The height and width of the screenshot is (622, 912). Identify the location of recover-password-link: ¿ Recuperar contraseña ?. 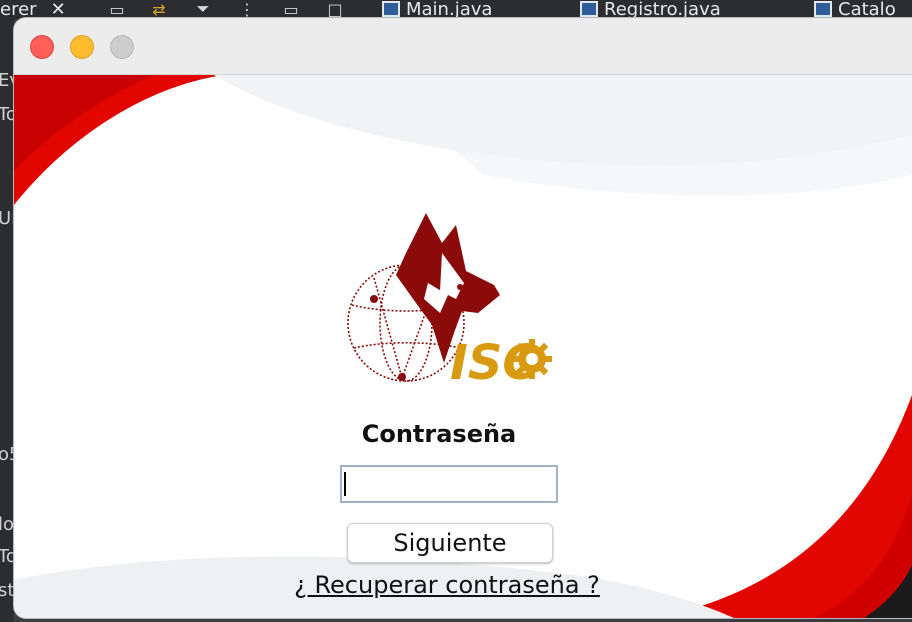
(447, 585).